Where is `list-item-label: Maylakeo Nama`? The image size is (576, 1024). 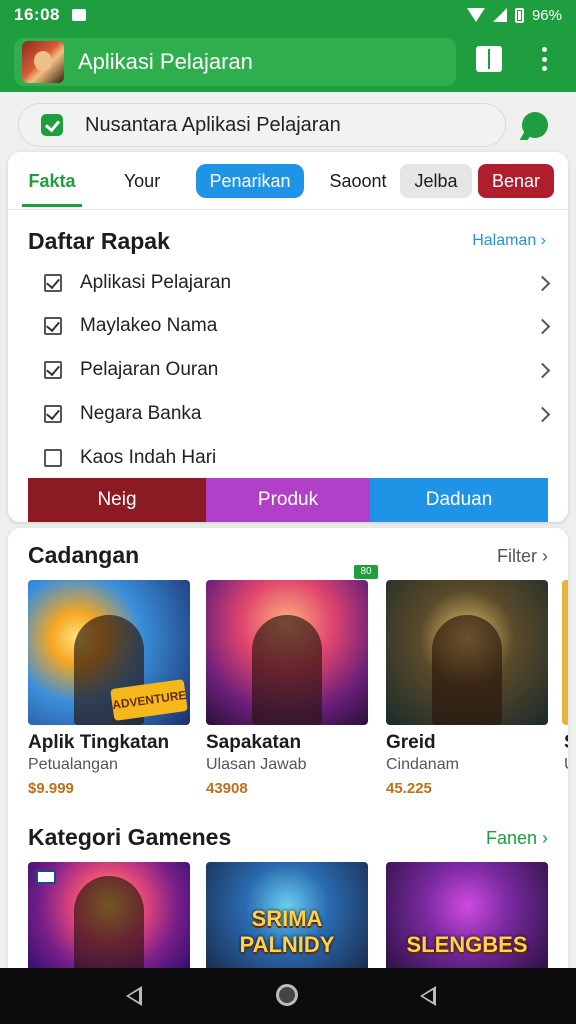 list-item-label: Maylakeo Nama is located at coordinates (149, 325).